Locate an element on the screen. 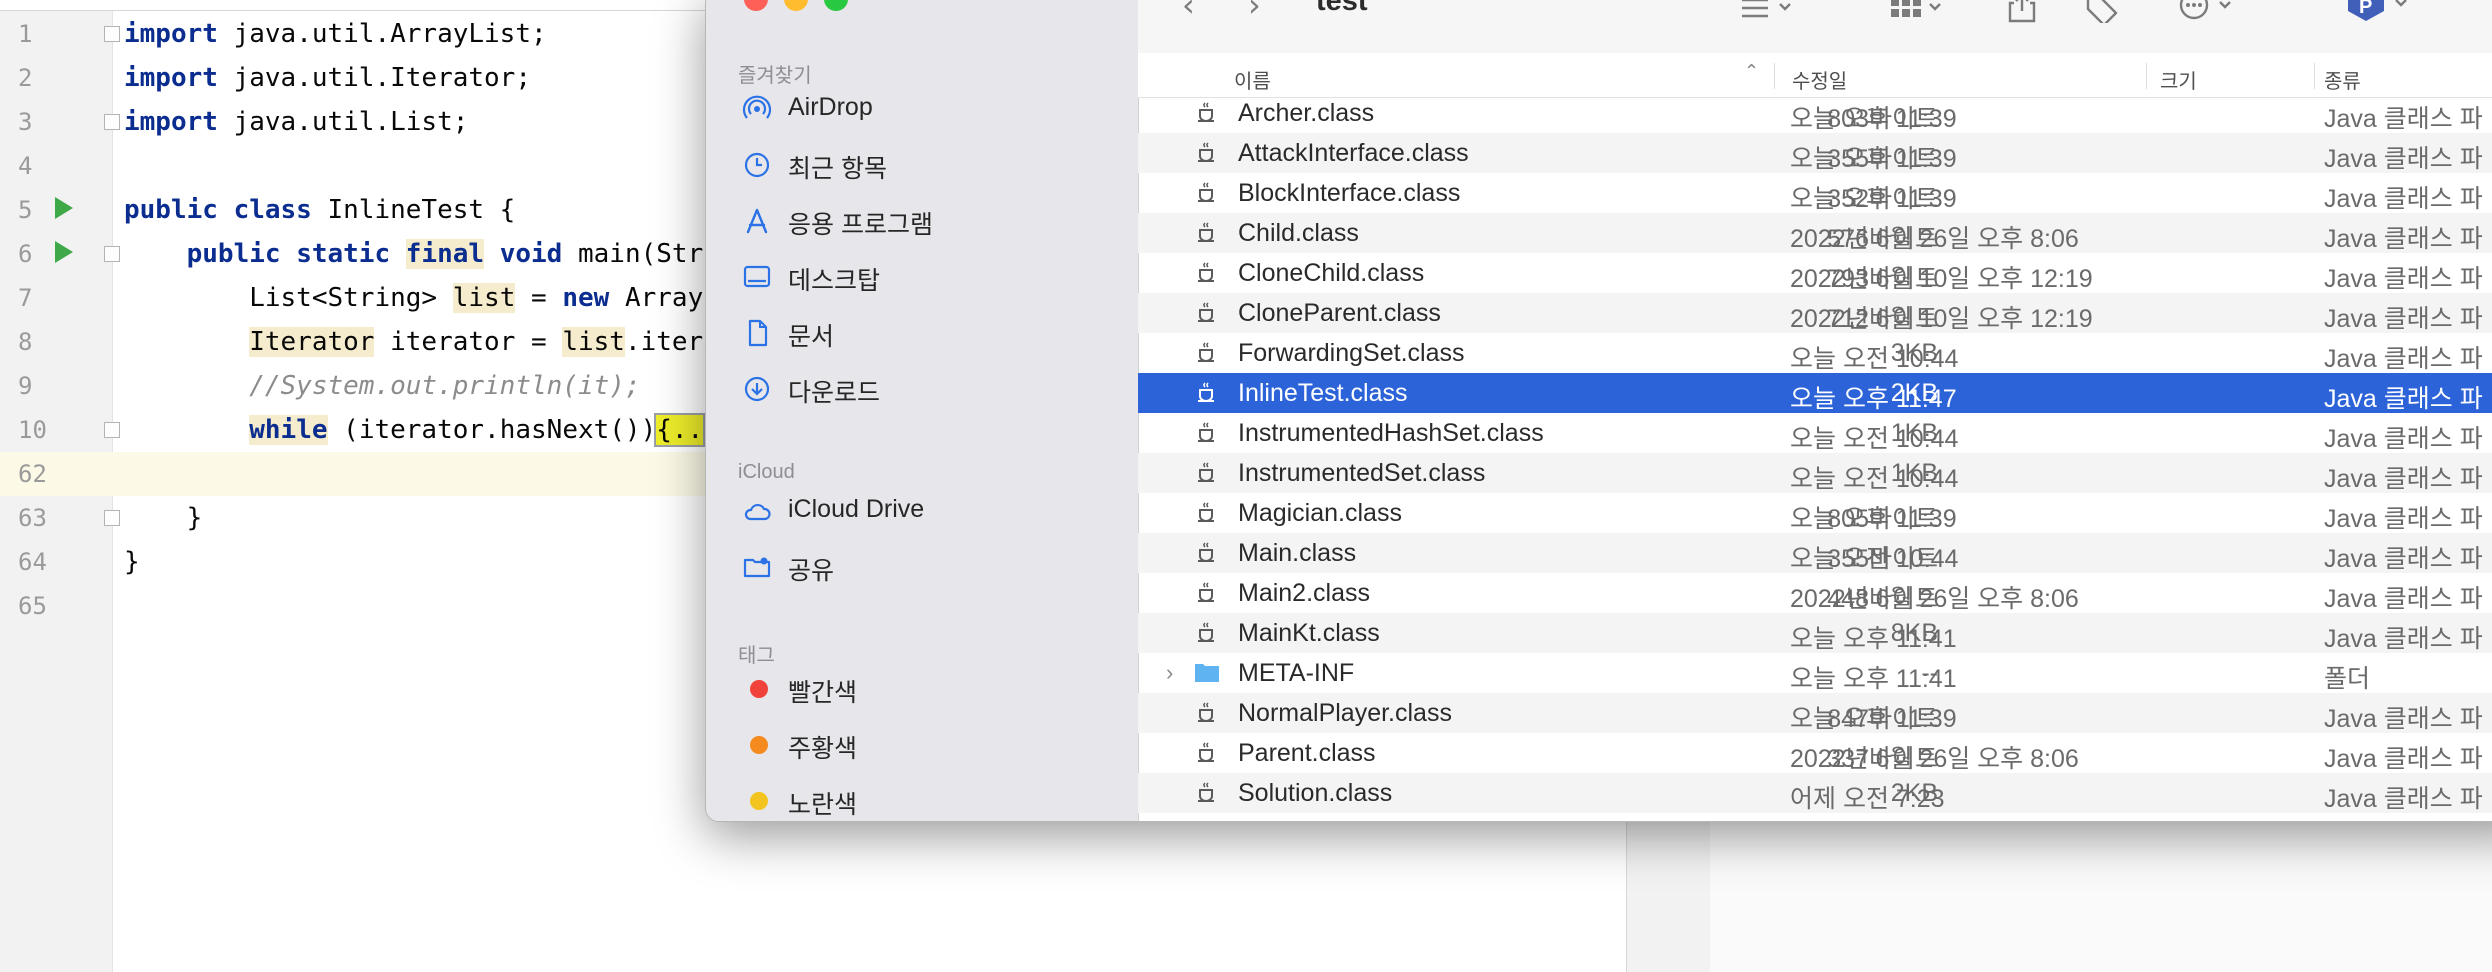  sidebar-item-icloud-drive: iCloud Drive is located at coordinates (931, 510).